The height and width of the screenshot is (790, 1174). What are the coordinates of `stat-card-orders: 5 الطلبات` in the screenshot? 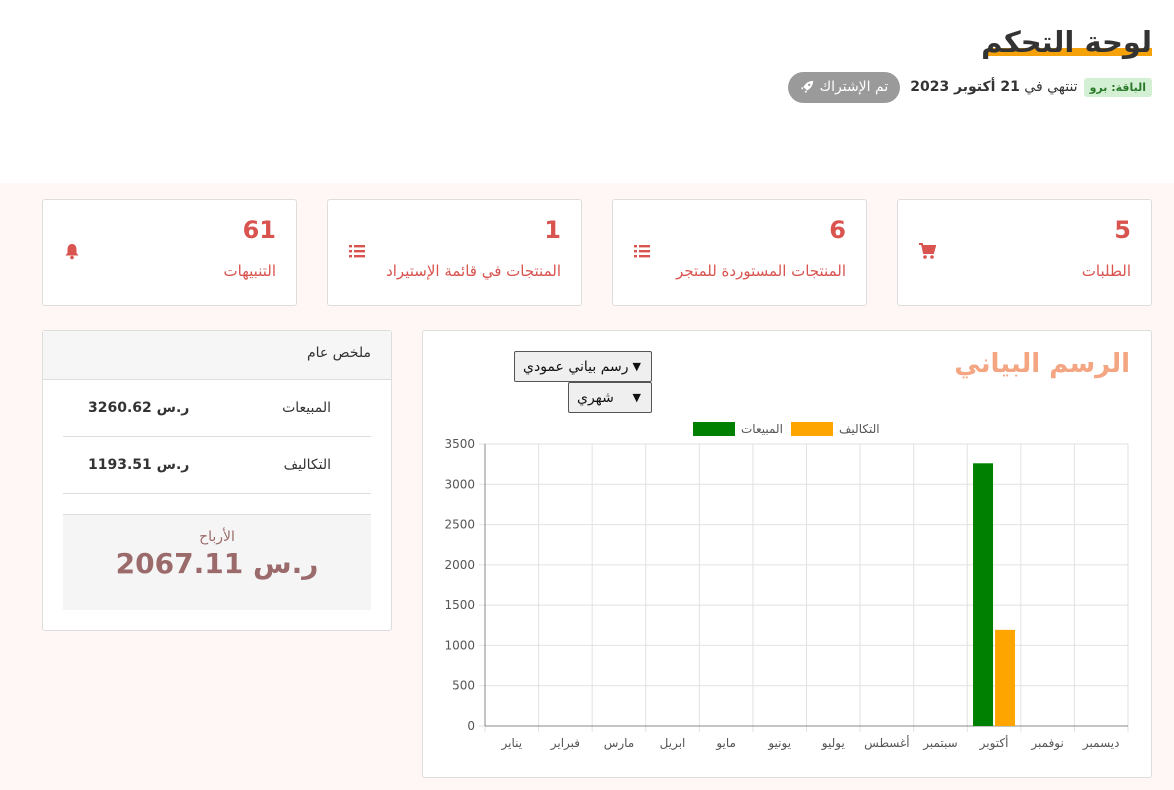 It's located at (1024, 252).